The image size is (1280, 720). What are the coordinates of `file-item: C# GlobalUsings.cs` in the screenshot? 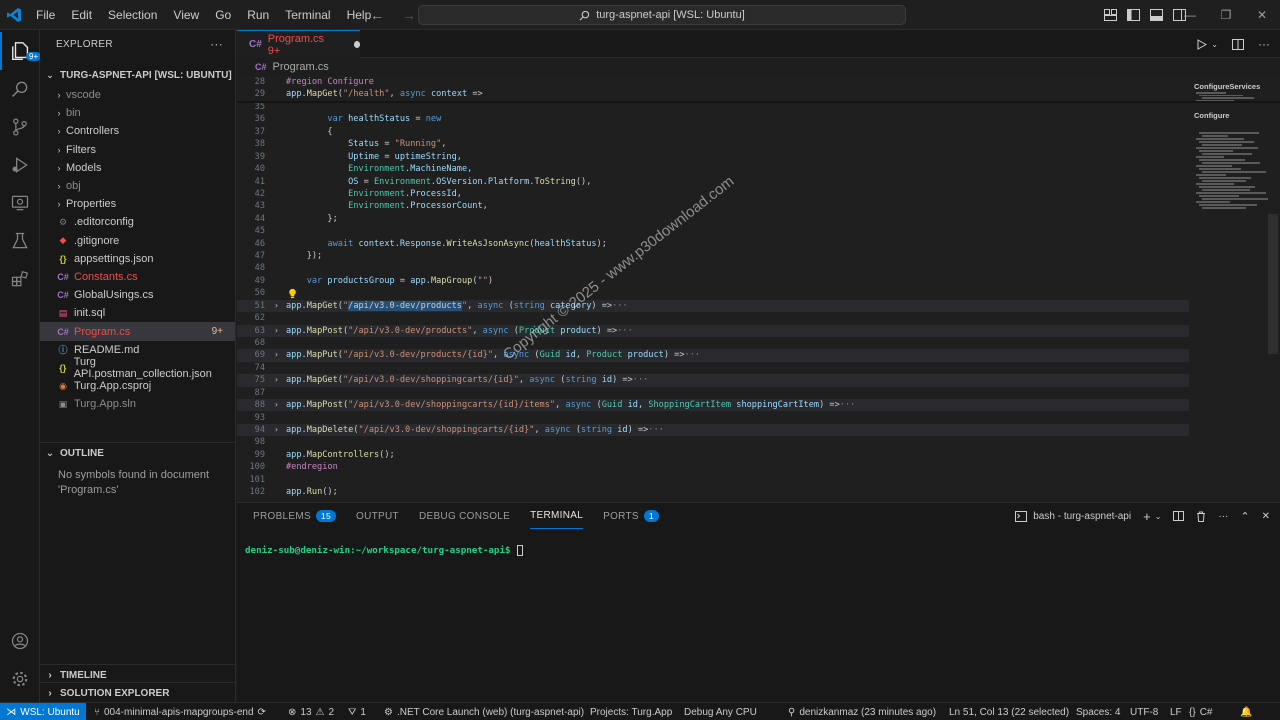 It's located at (137, 295).